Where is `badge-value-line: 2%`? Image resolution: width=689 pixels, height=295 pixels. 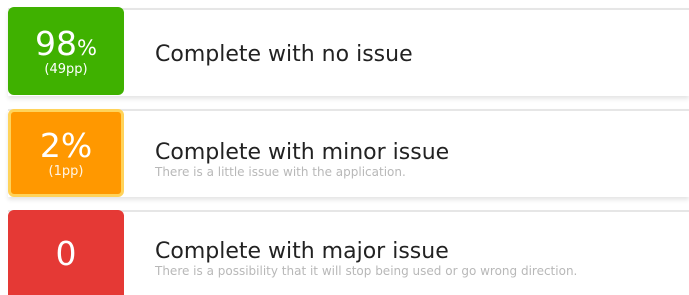 badge-value-line: 2% is located at coordinates (66, 145).